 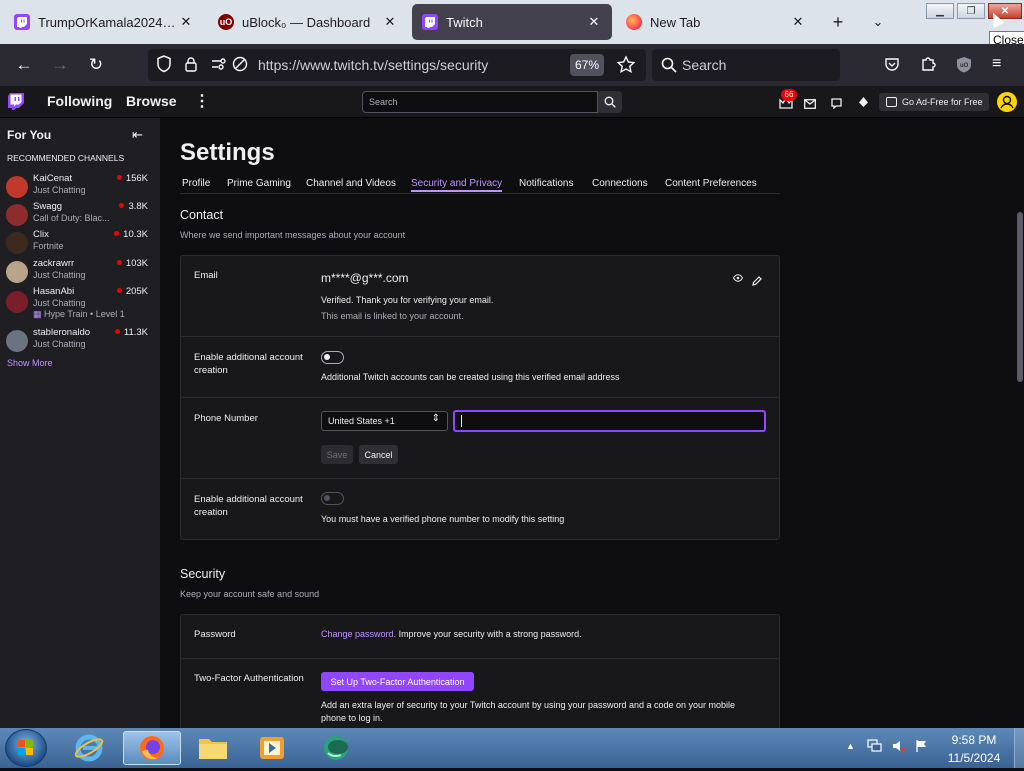 I want to click on save-button: Save, so click(x=337, y=454).